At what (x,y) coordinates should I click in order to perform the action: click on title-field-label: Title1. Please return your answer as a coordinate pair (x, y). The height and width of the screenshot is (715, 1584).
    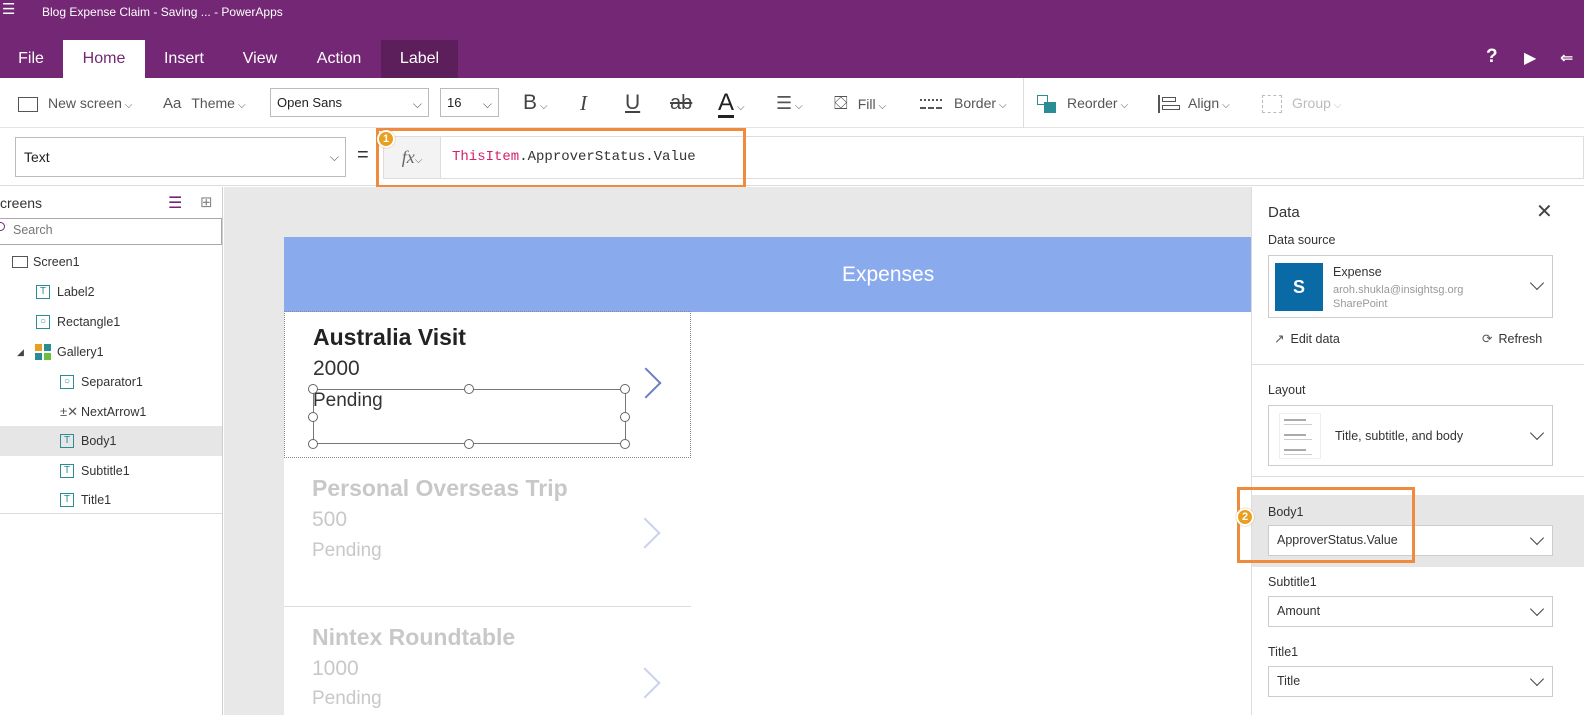
    Looking at the image, I should click on (1283, 652).